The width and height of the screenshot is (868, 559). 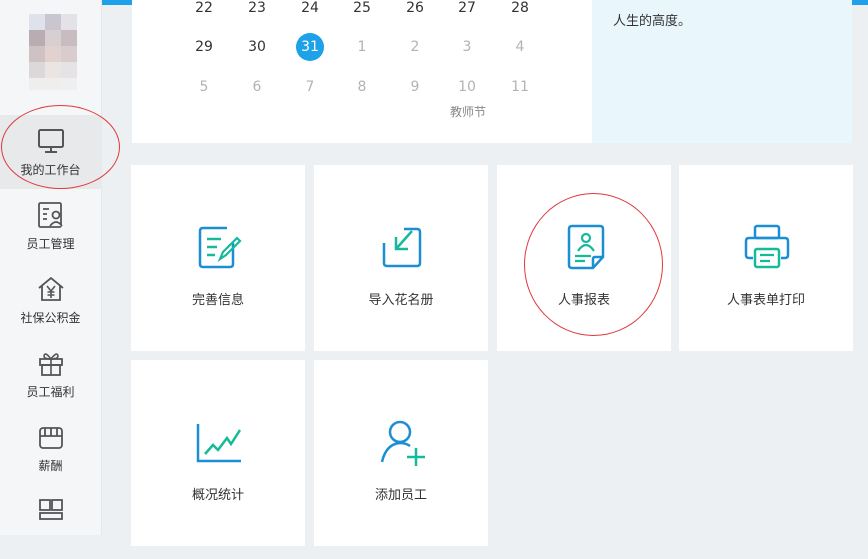 What do you see at coordinates (50, 392) in the screenshot?
I see `sidebar-item-label: 员工福利` at bounding box center [50, 392].